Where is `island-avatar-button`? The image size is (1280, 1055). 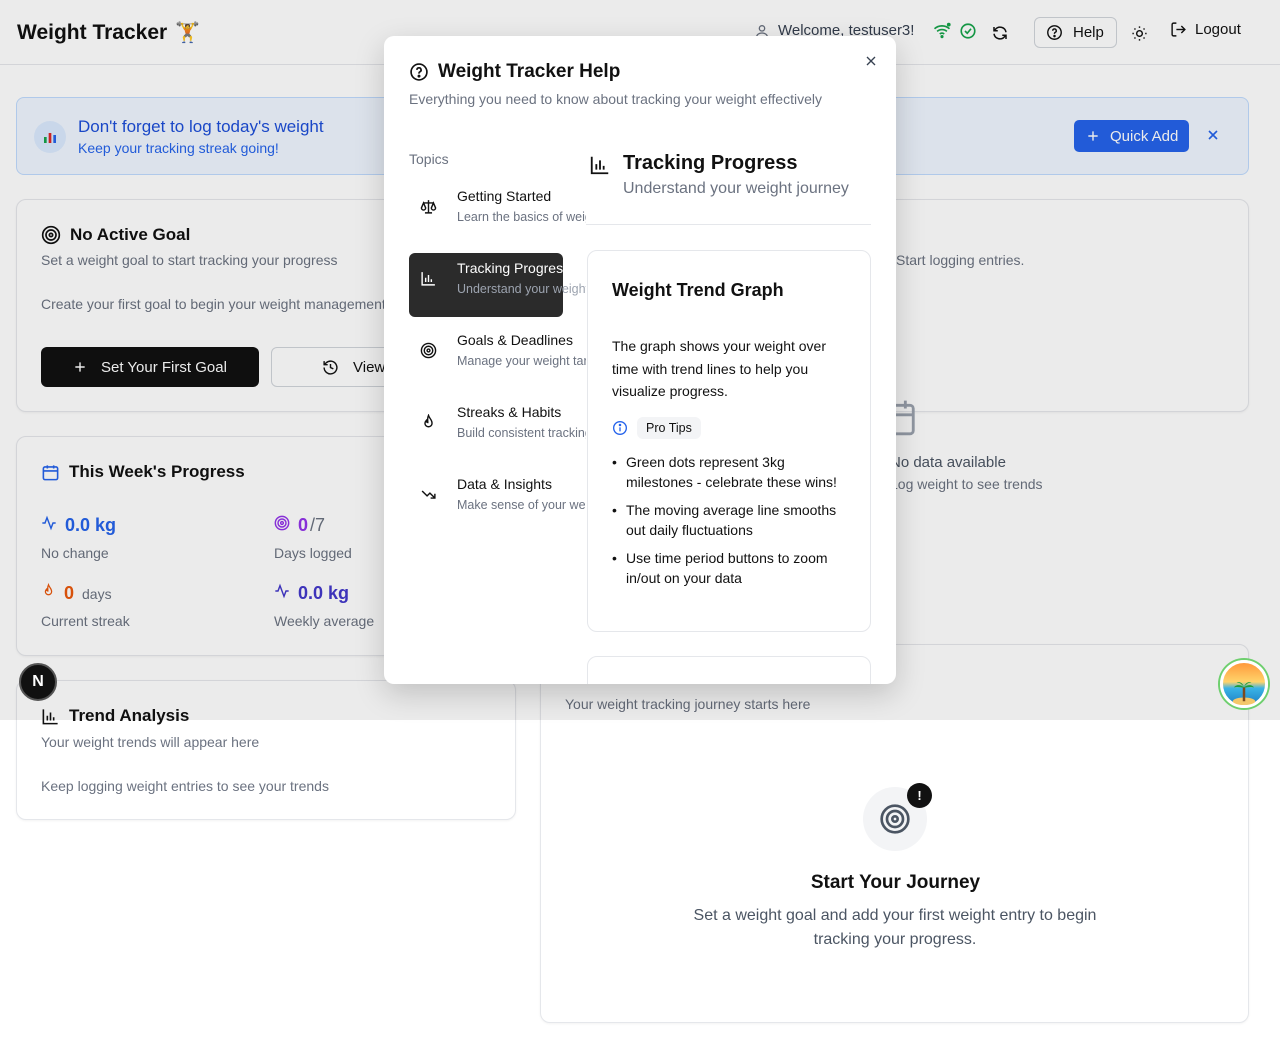
island-avatar-button is located at coordinates (1244, 684).